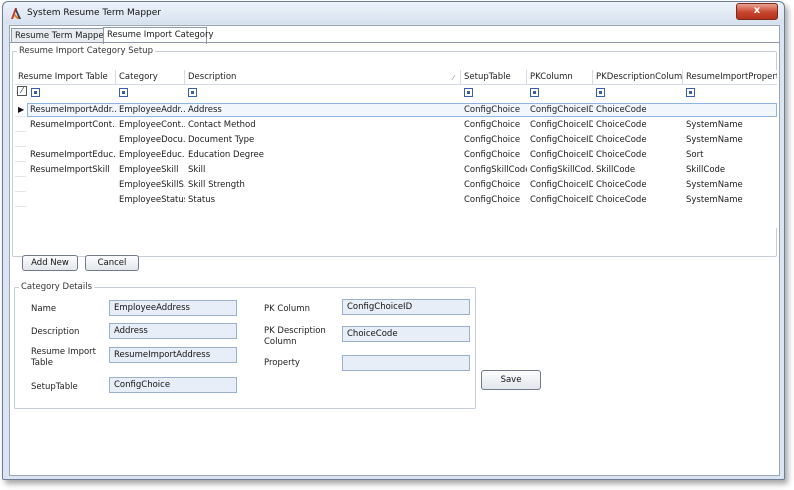 The height and width of the screenshot is (490, 794). I want to click on cell-description: Education Degree, so click(323, 155).